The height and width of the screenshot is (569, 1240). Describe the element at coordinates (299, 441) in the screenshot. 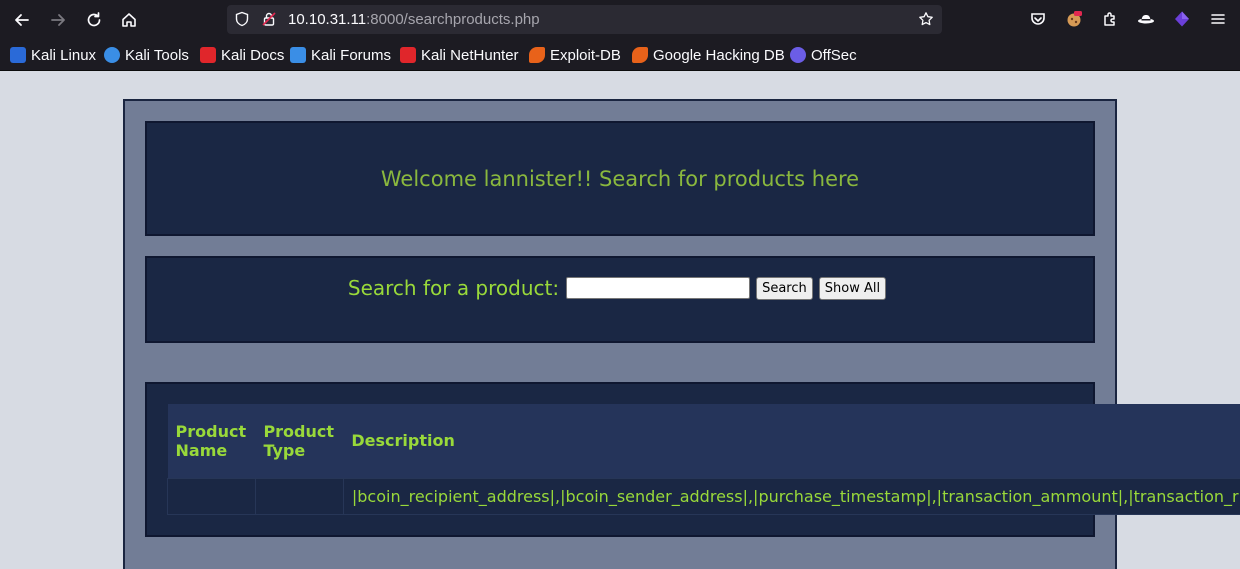

I see `header-product-type: Product Type` at that location.